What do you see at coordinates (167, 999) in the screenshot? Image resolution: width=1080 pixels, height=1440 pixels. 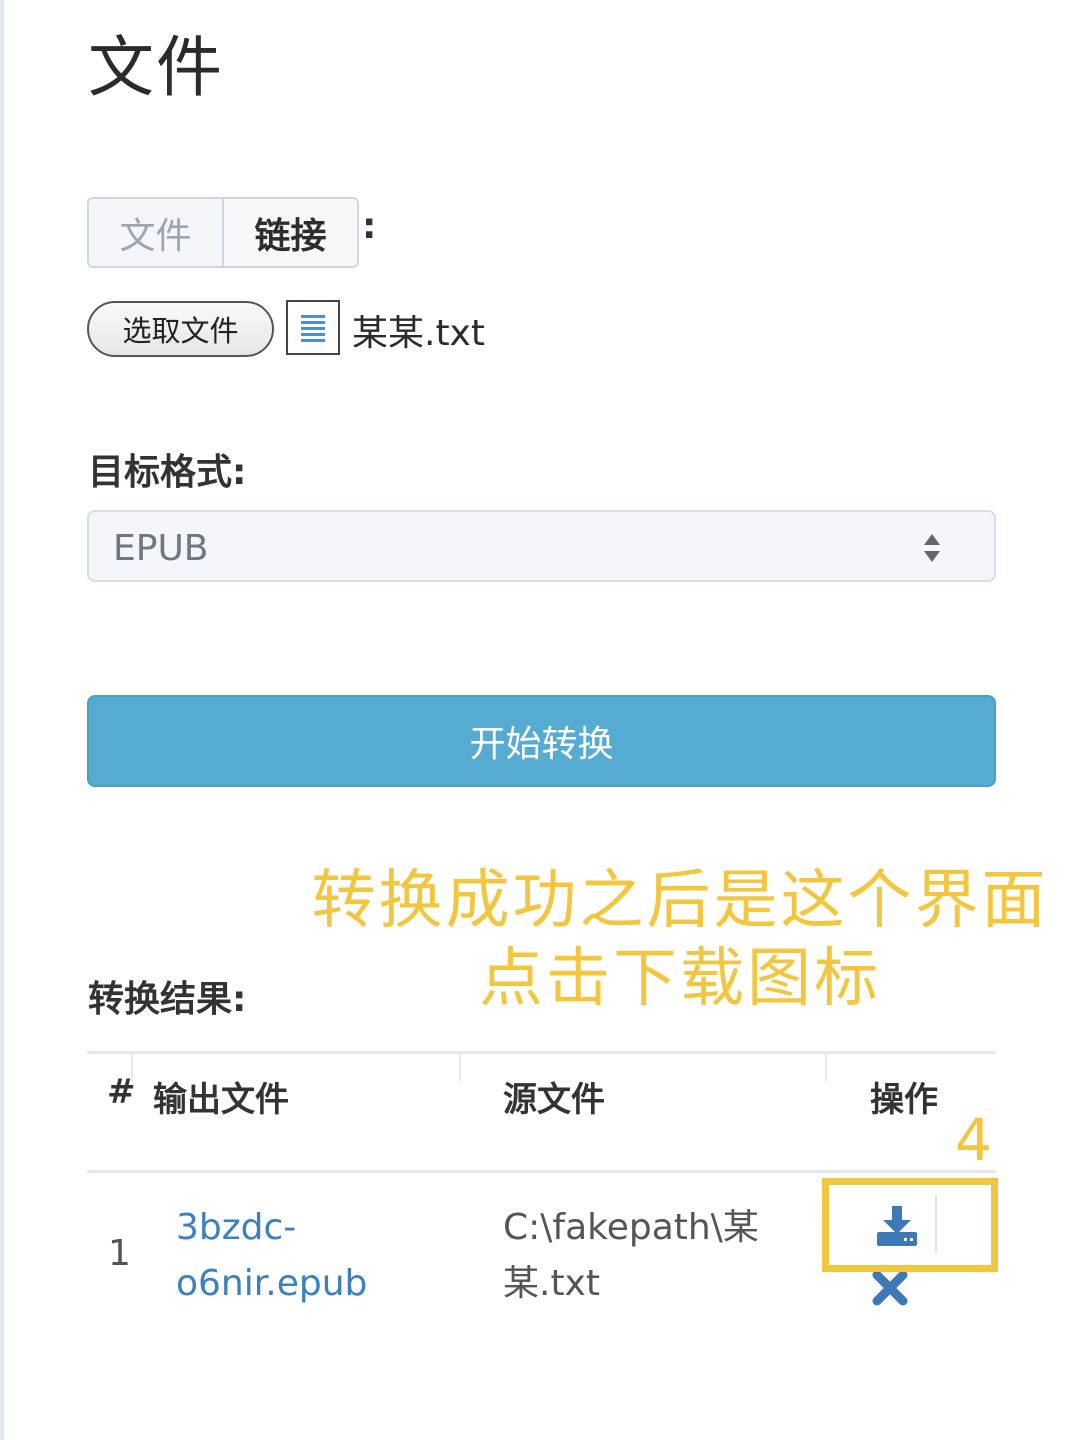 I see `results-label: 转换结果:` at bounding box center [167, 999].